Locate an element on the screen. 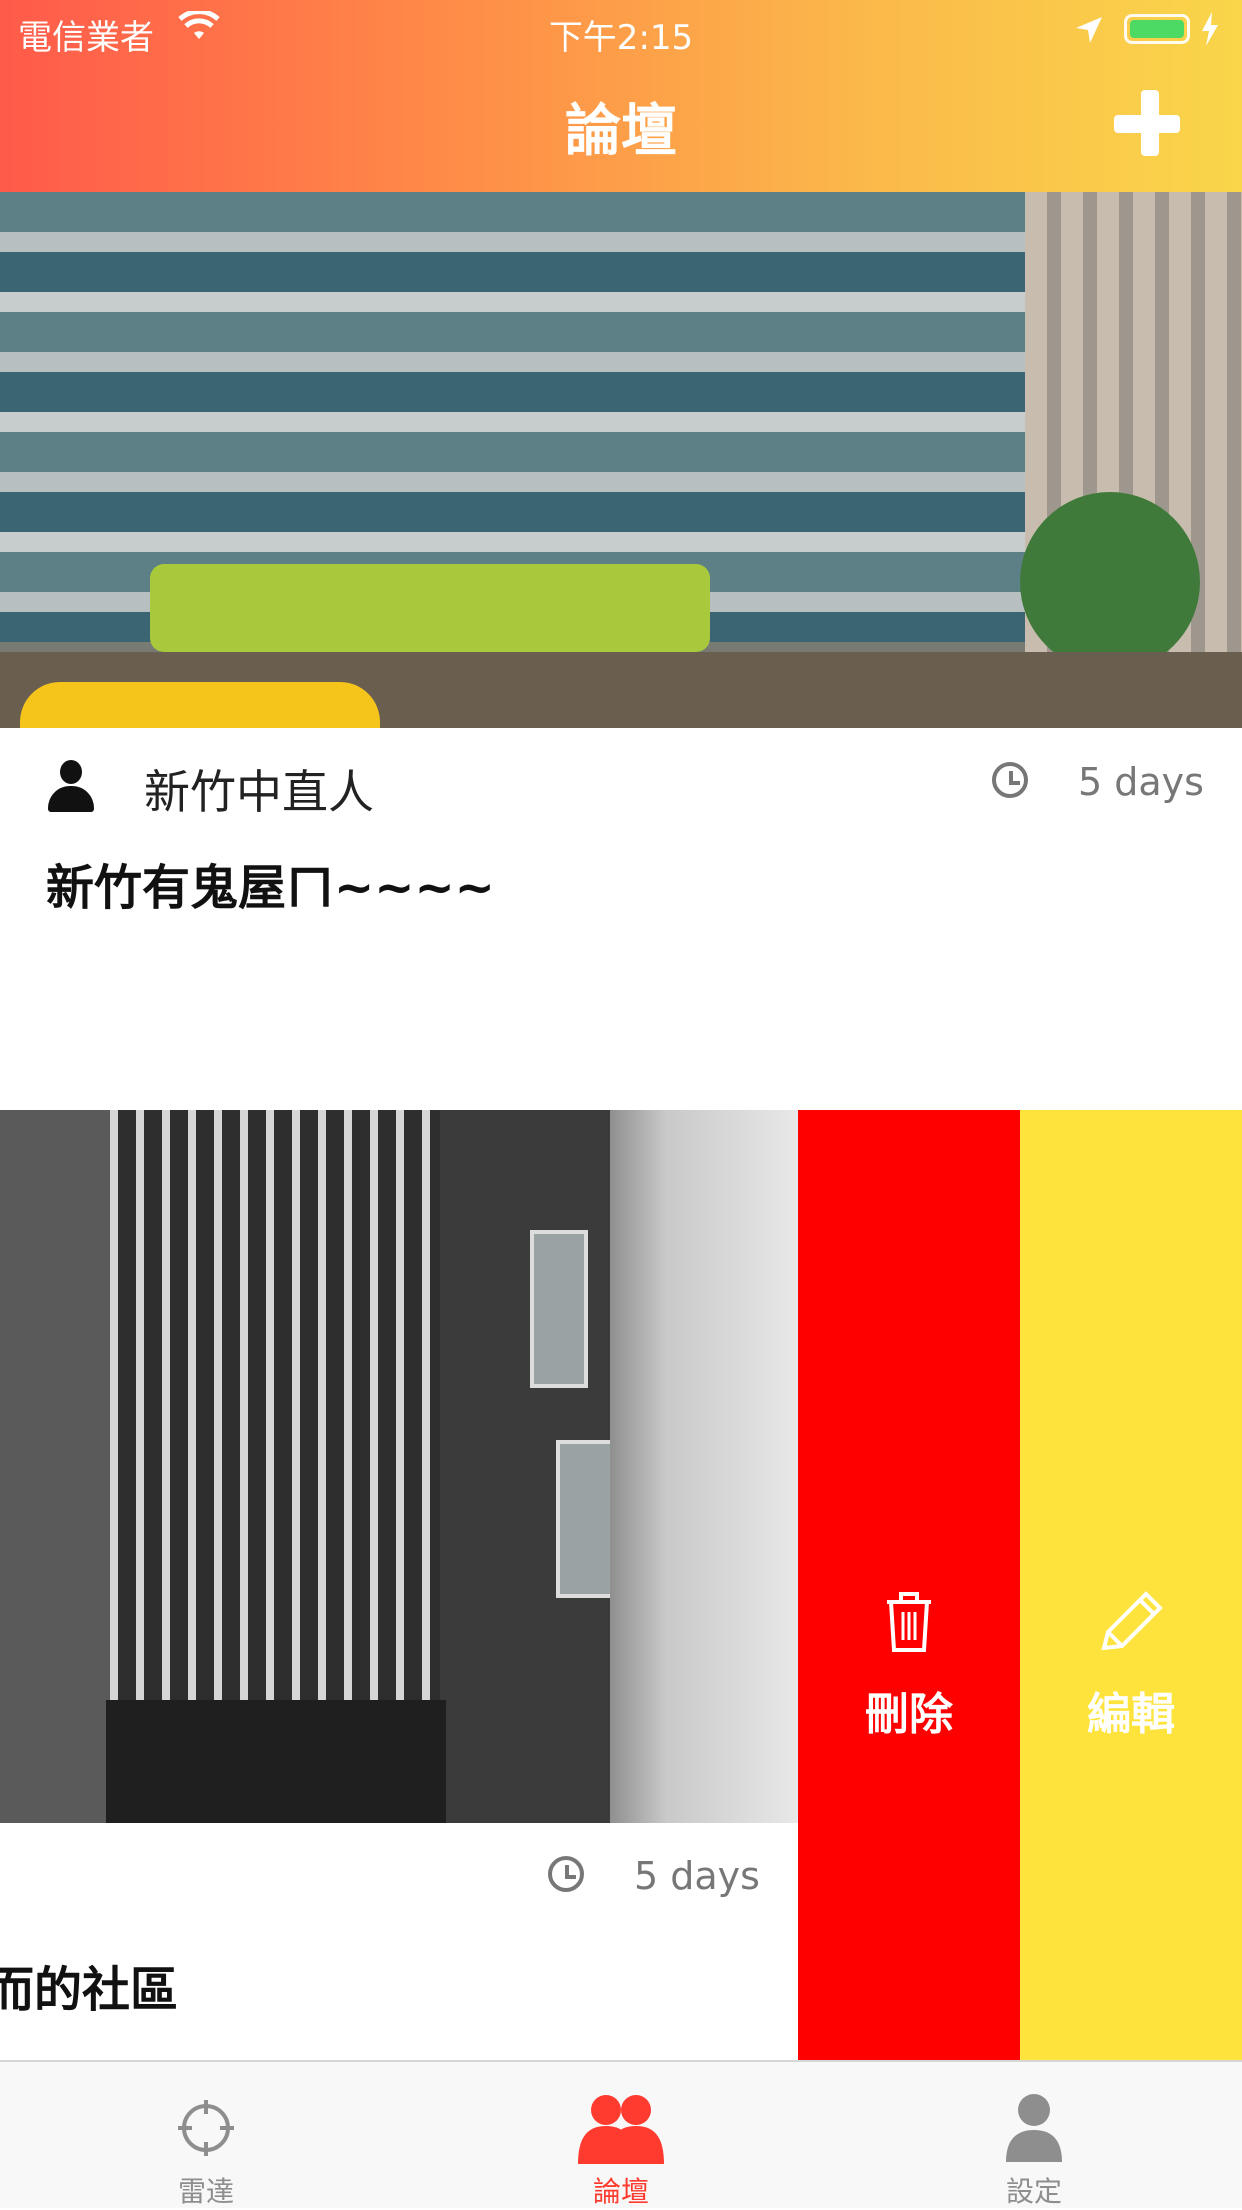 This screenshot has width=1242, height=2210. people-icon is located at coordinates (621, 2129).